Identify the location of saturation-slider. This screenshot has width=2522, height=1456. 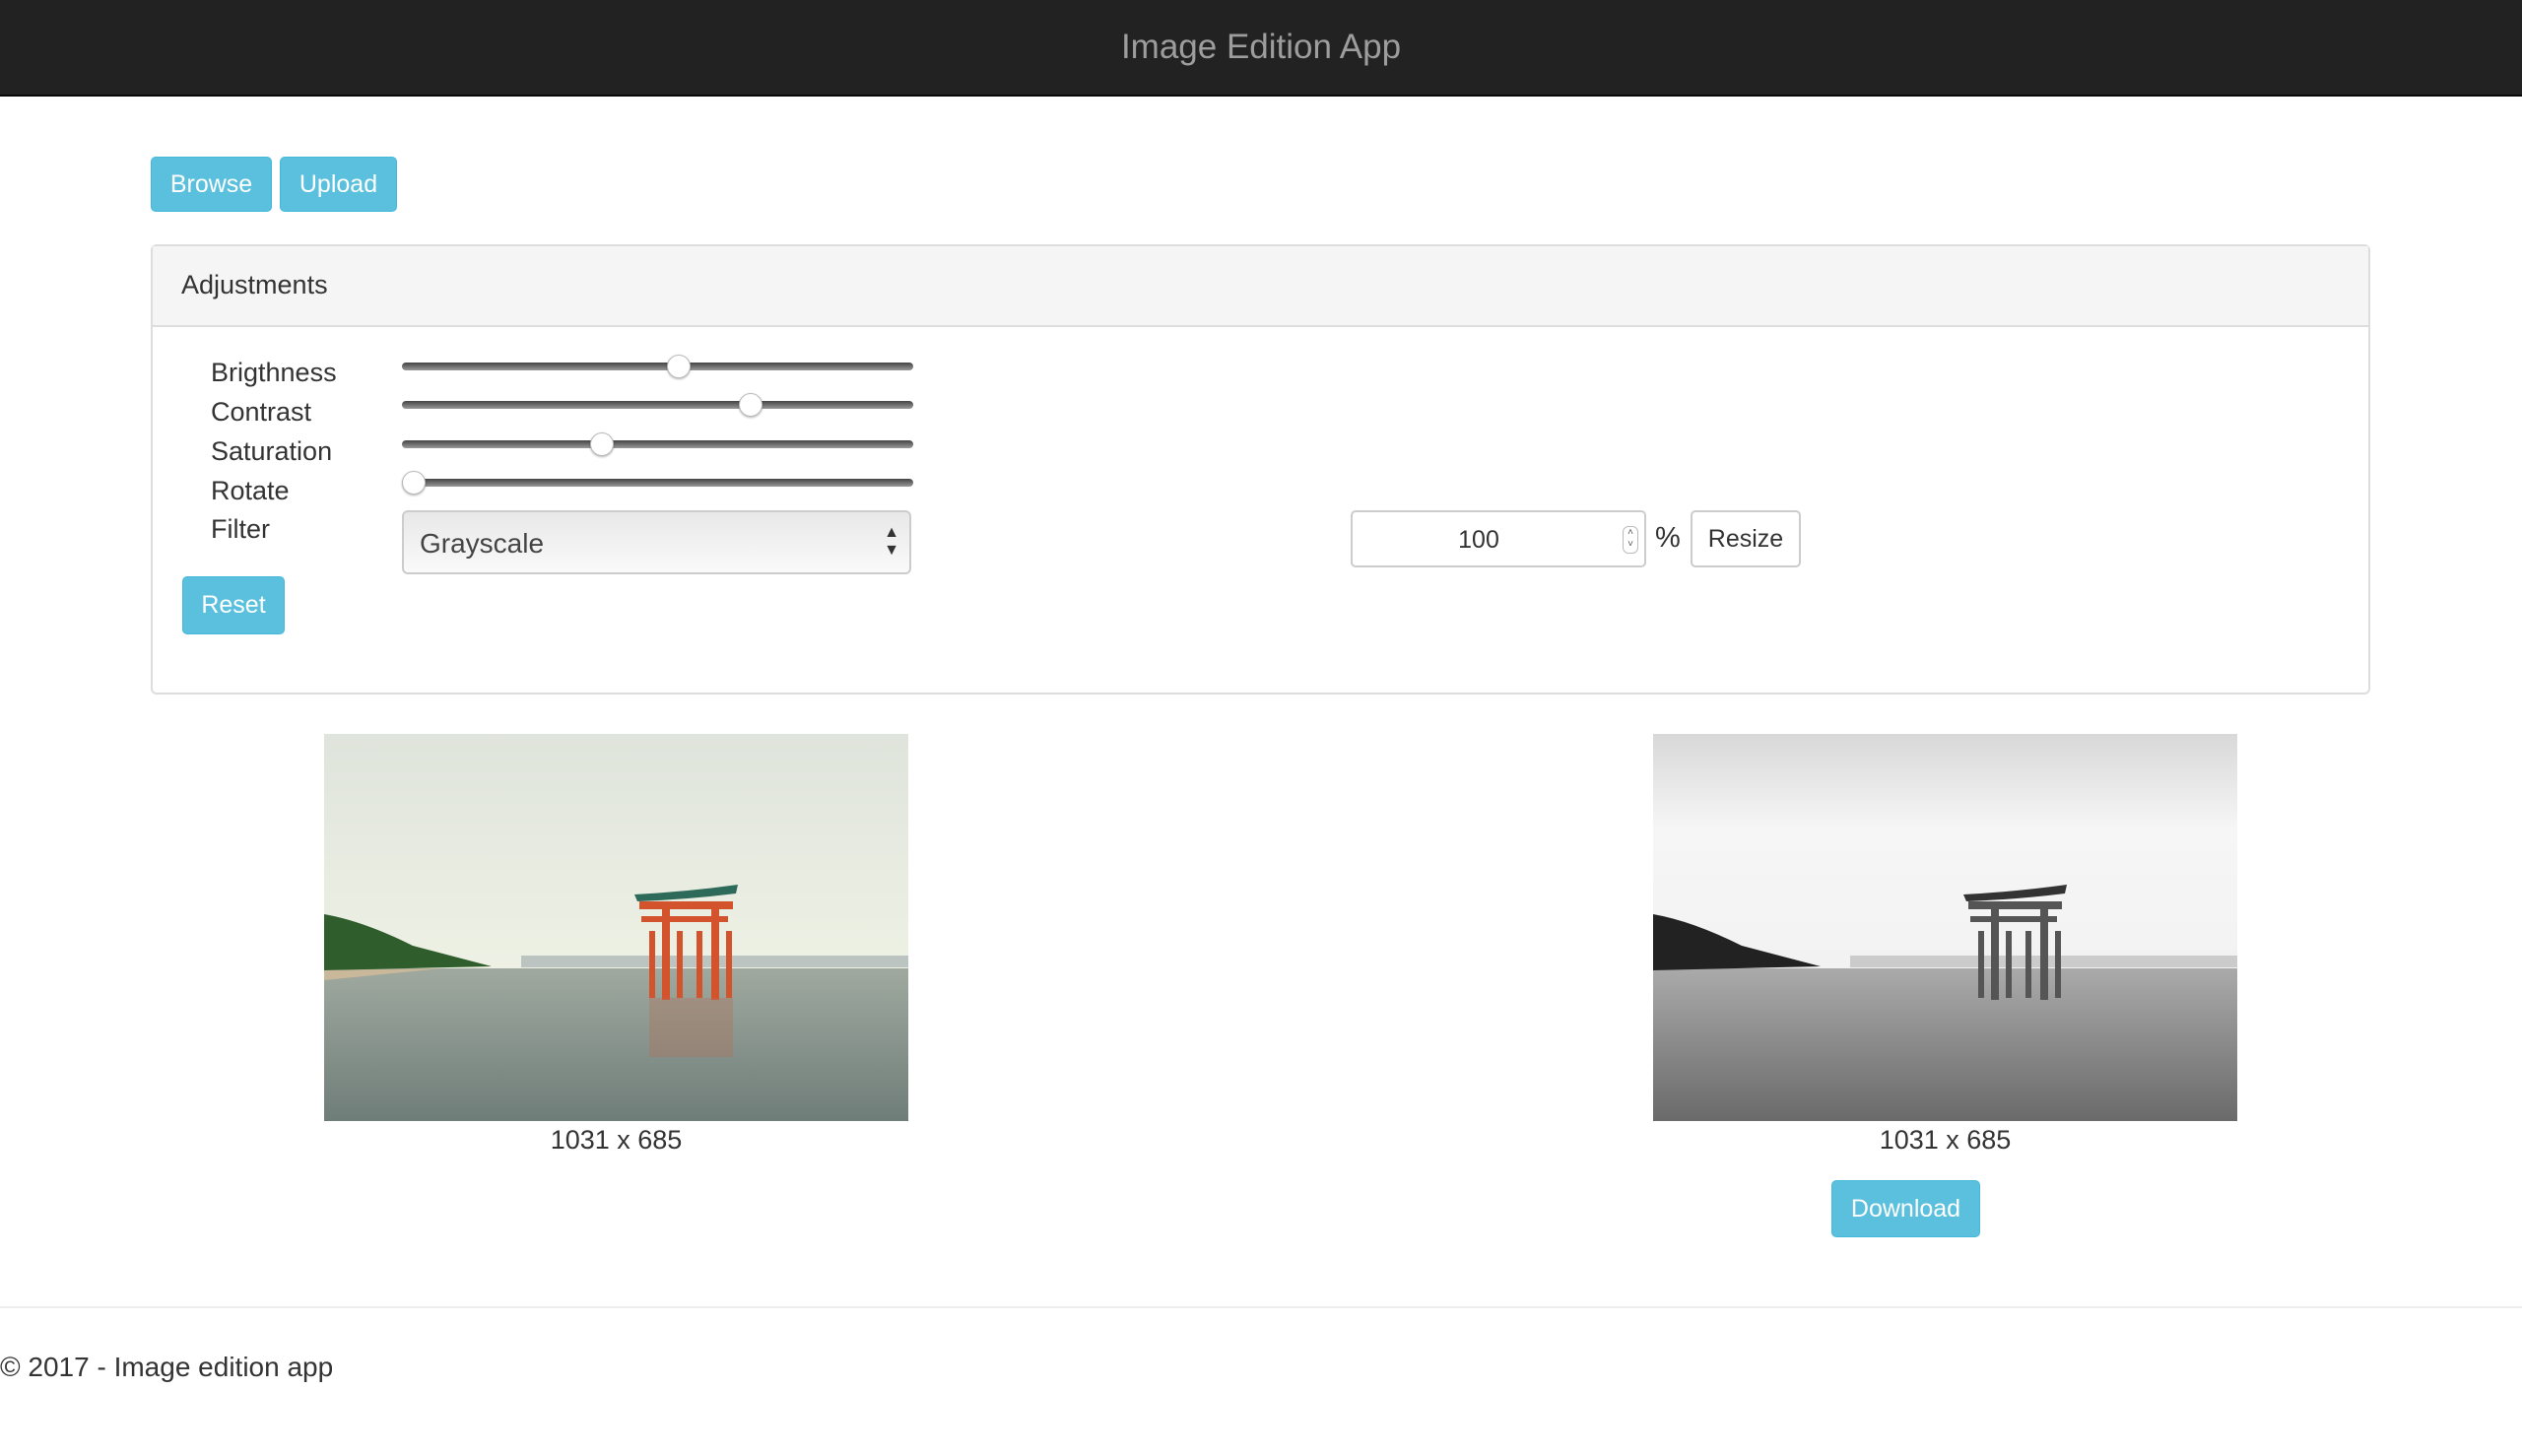
(657, 444).